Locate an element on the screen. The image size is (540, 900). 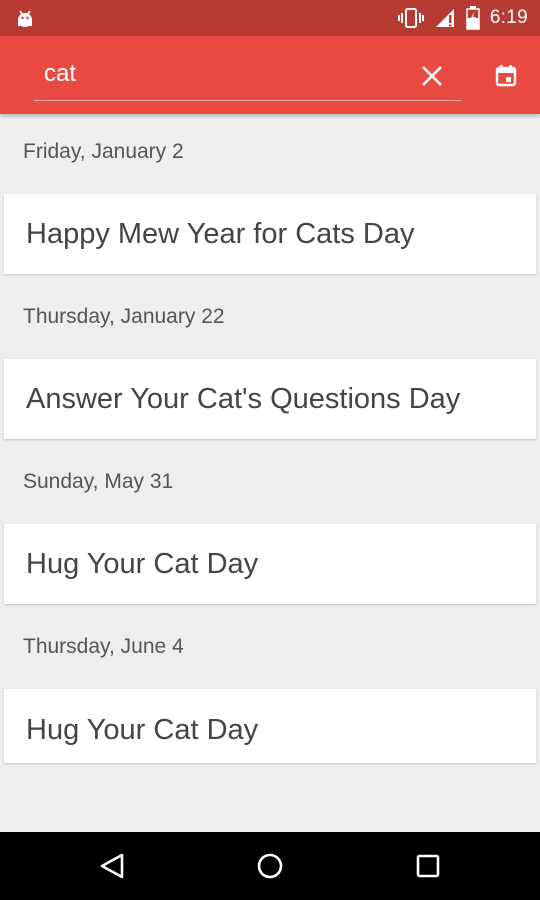
navigation-bar is located at coordinates (270, 866).